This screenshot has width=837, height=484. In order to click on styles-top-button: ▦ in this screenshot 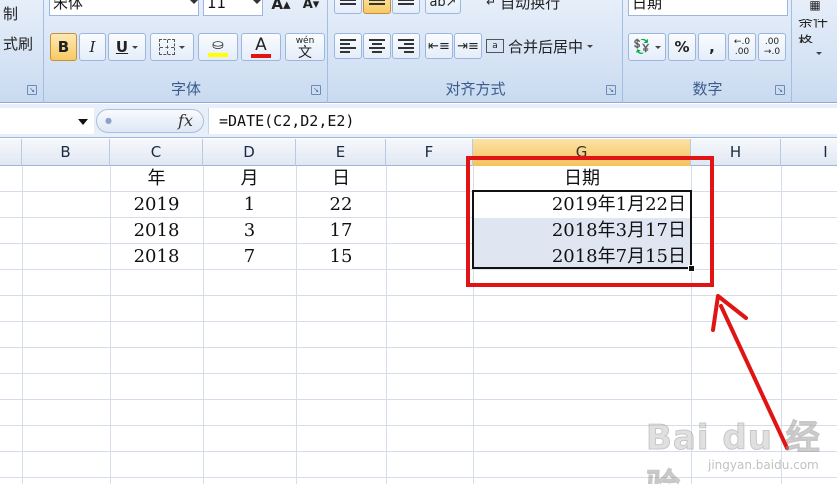, I will do `click(815, 8)`.